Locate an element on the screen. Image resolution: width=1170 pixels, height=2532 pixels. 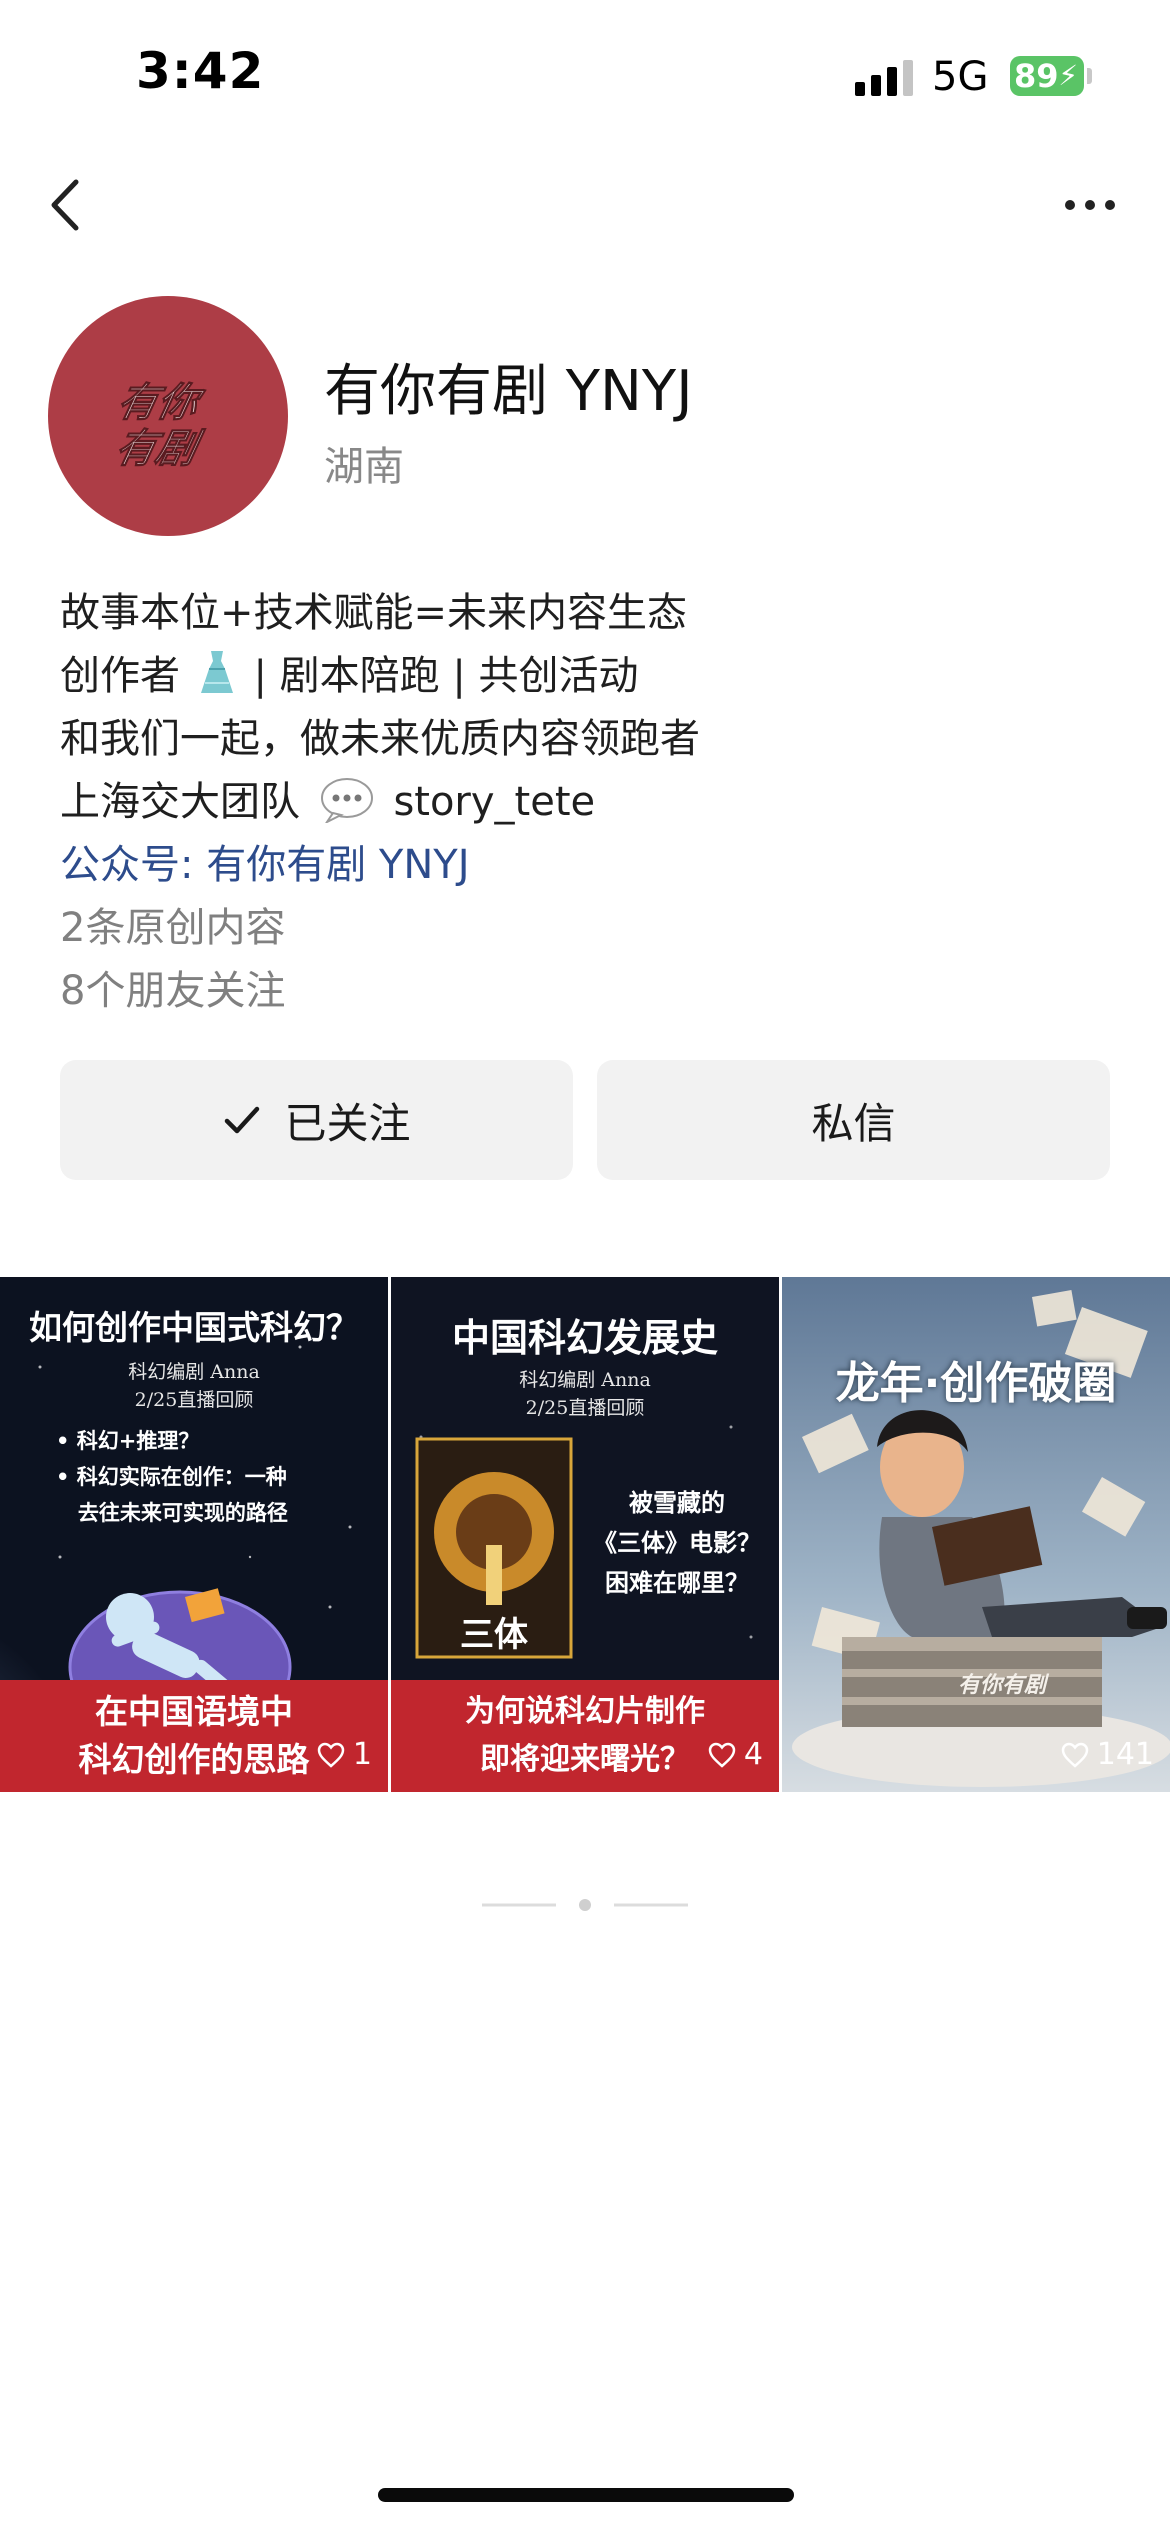
like-count: 1 is located at coordinates (344, 1754).